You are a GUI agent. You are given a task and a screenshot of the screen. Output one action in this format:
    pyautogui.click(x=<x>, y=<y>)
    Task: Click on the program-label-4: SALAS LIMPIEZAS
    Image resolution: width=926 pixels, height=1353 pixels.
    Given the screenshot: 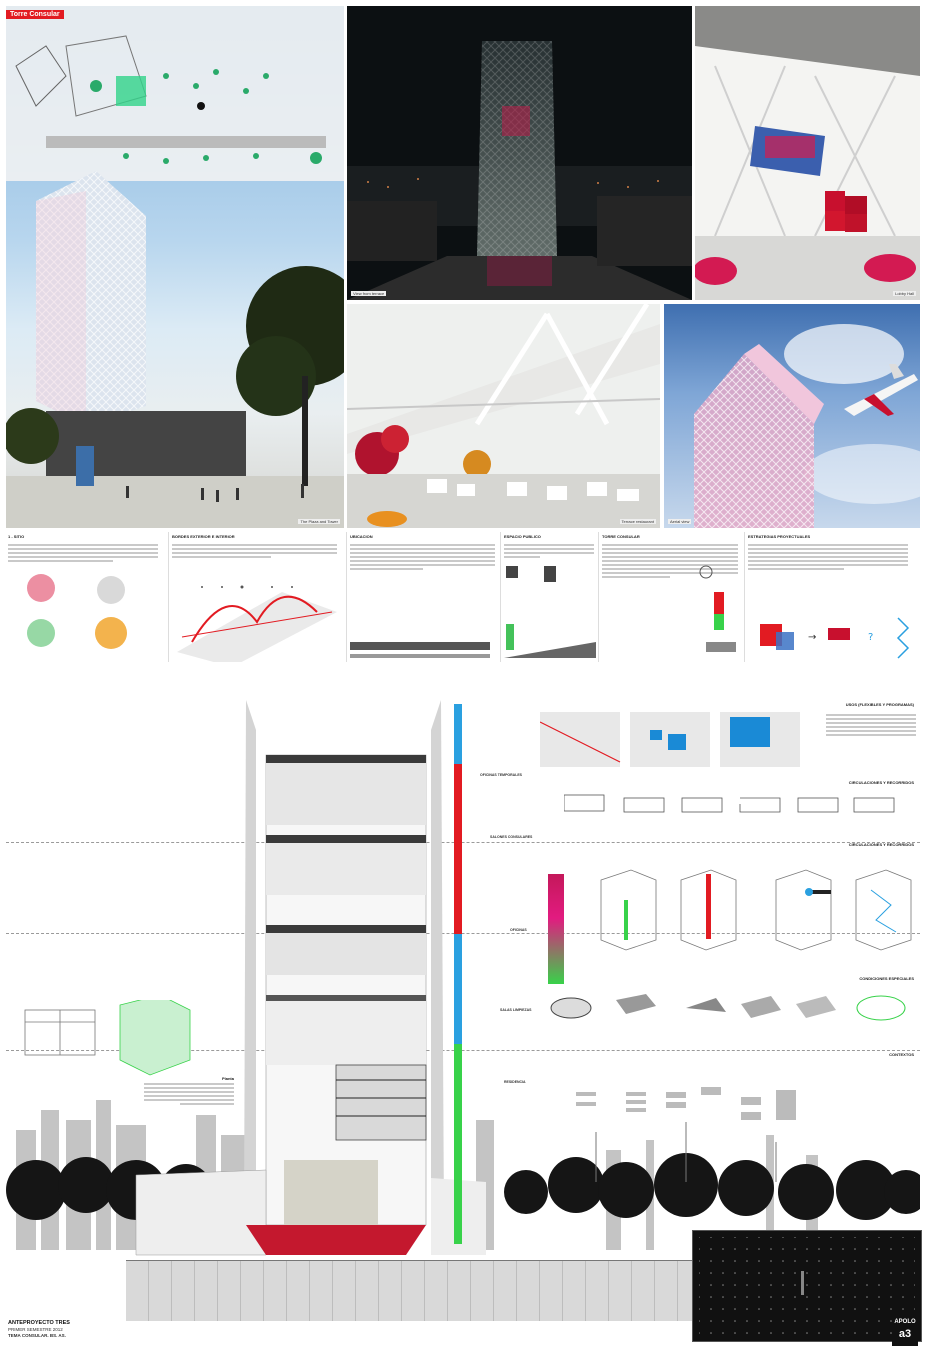 What is the action you would take?
    pyautogui.click(x=516, y=1010)
    